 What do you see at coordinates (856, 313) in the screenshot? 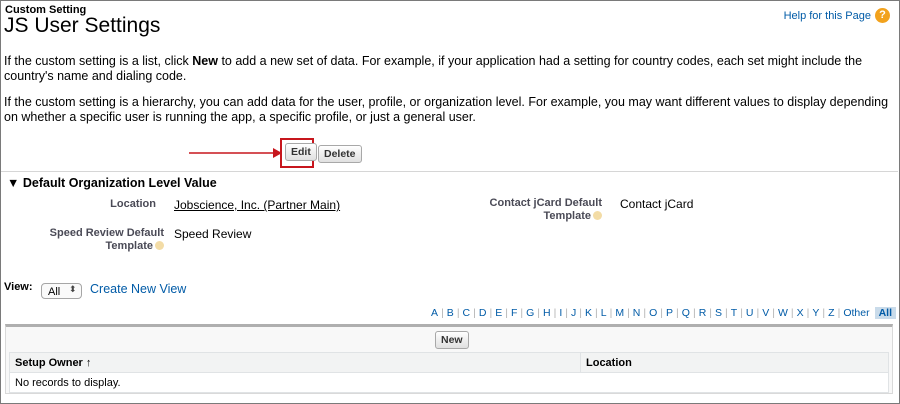
I see `alphabet-filter-other: Other` at bounding box center [856, 313].